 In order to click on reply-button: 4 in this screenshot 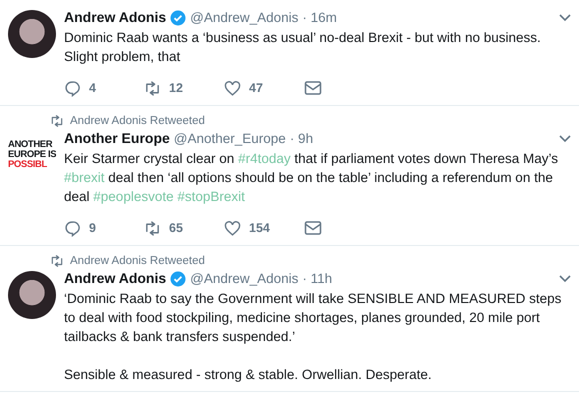, I will do `click(104, 88)`.